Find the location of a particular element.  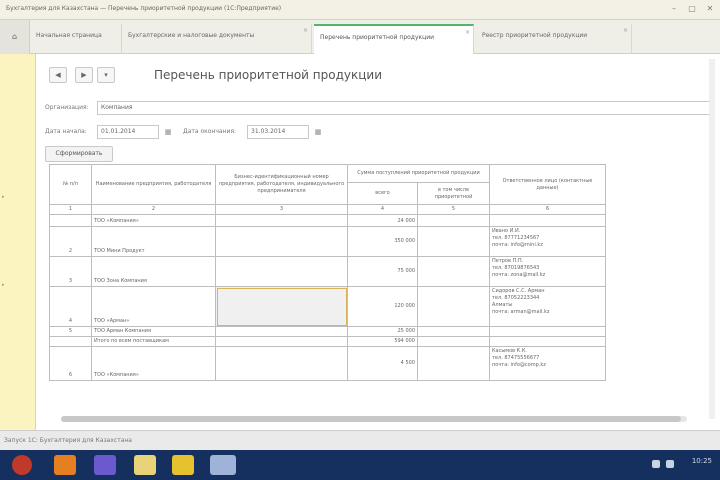

cell-total: 594 000 is located at coordinates (382, 341).